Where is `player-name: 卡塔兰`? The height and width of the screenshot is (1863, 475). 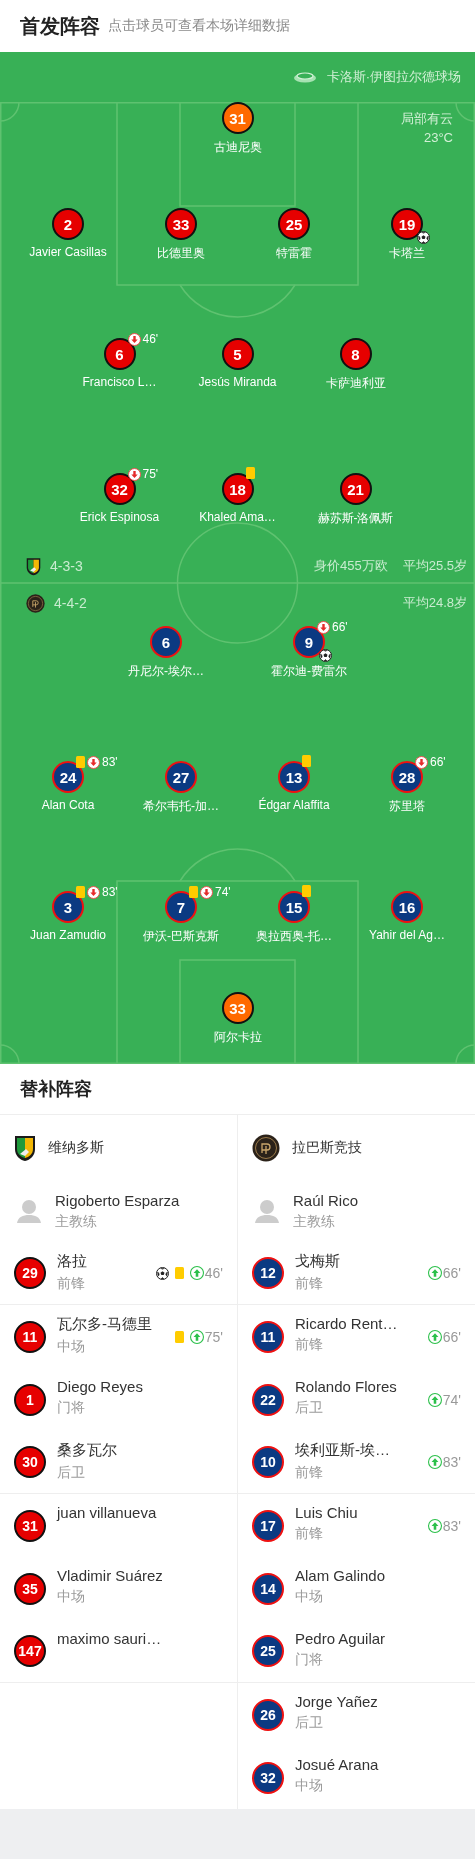
player-name: 卡塔兰 is located at coordinates (407, 253).